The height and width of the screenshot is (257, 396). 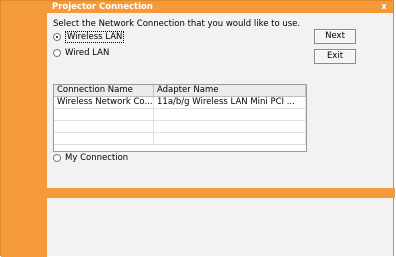 What do you see at coordinates (57, 53) in the screenshot?
I see `wired-lan-radio` at bounding box center [57, 53].